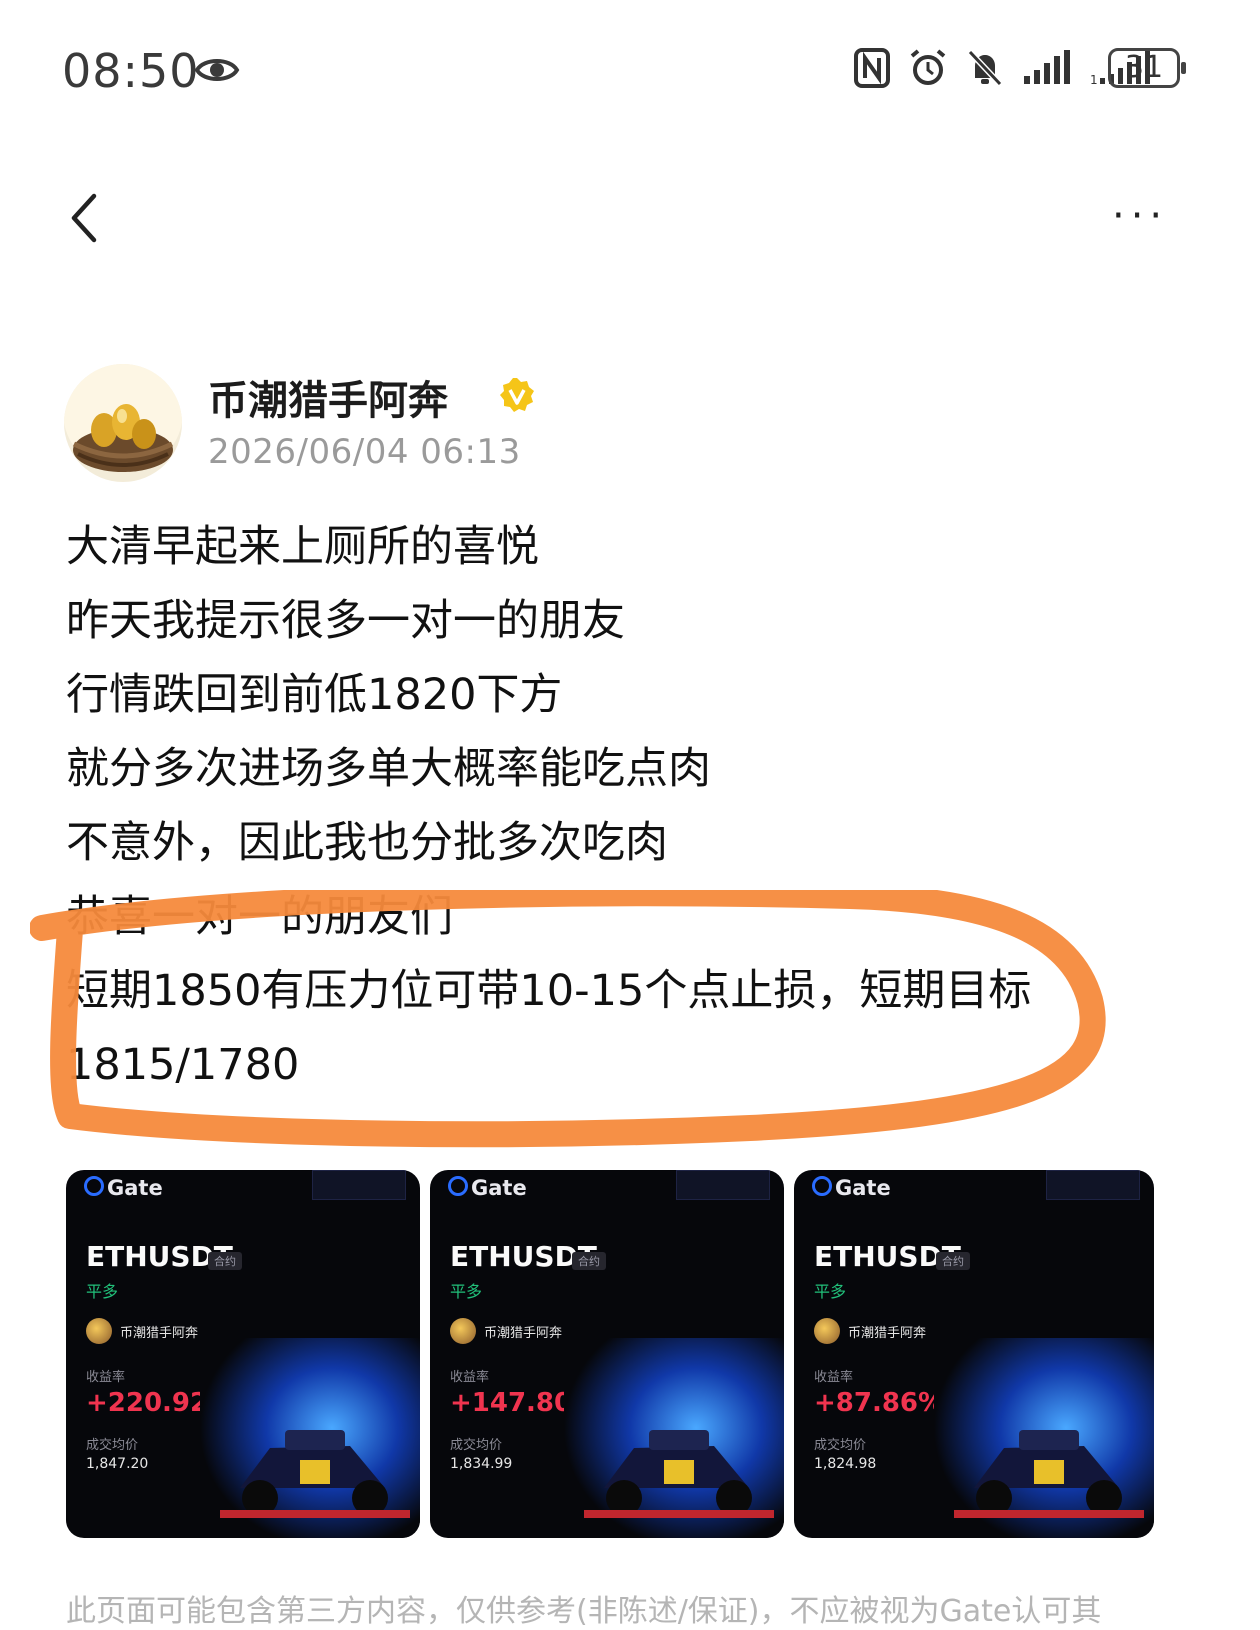 This screenshot has height=1630, width=1260. I want to click on alarm-icon, so click(928, 67).